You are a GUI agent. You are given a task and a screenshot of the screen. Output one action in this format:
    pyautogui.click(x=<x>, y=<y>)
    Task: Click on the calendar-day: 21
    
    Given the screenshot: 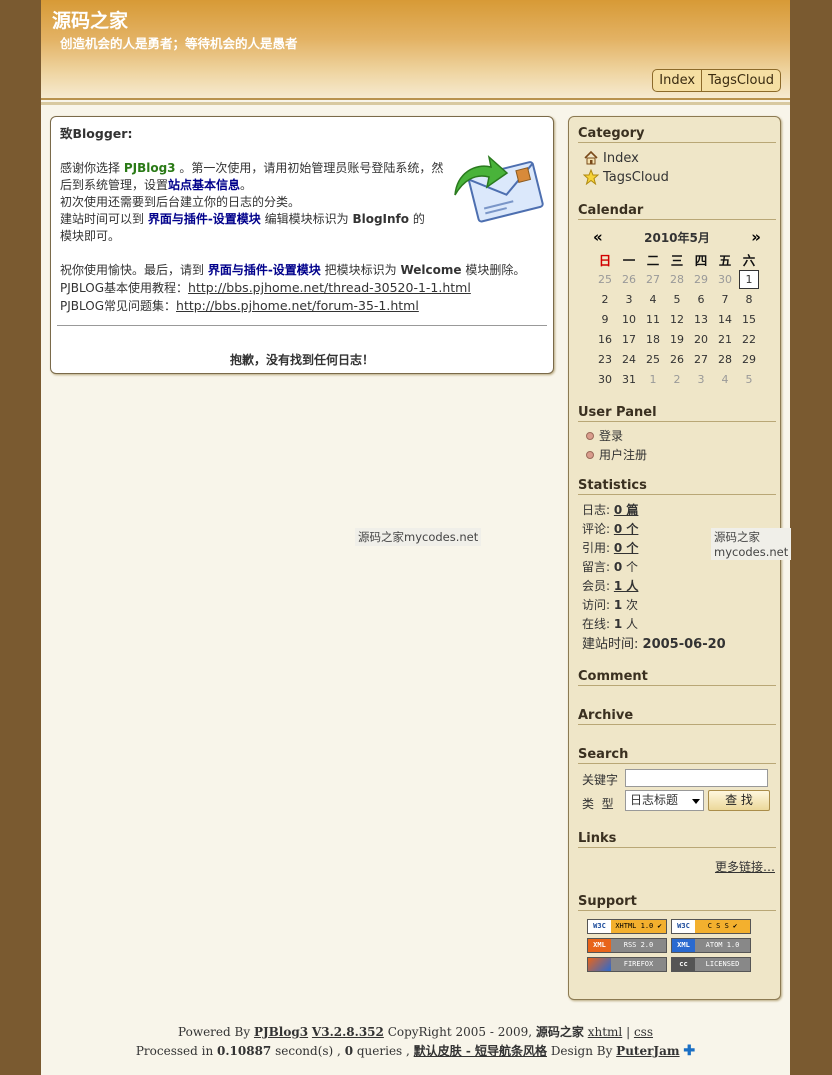 What is the action you would take?
    pyautogui.click(x=725, y=339)
    